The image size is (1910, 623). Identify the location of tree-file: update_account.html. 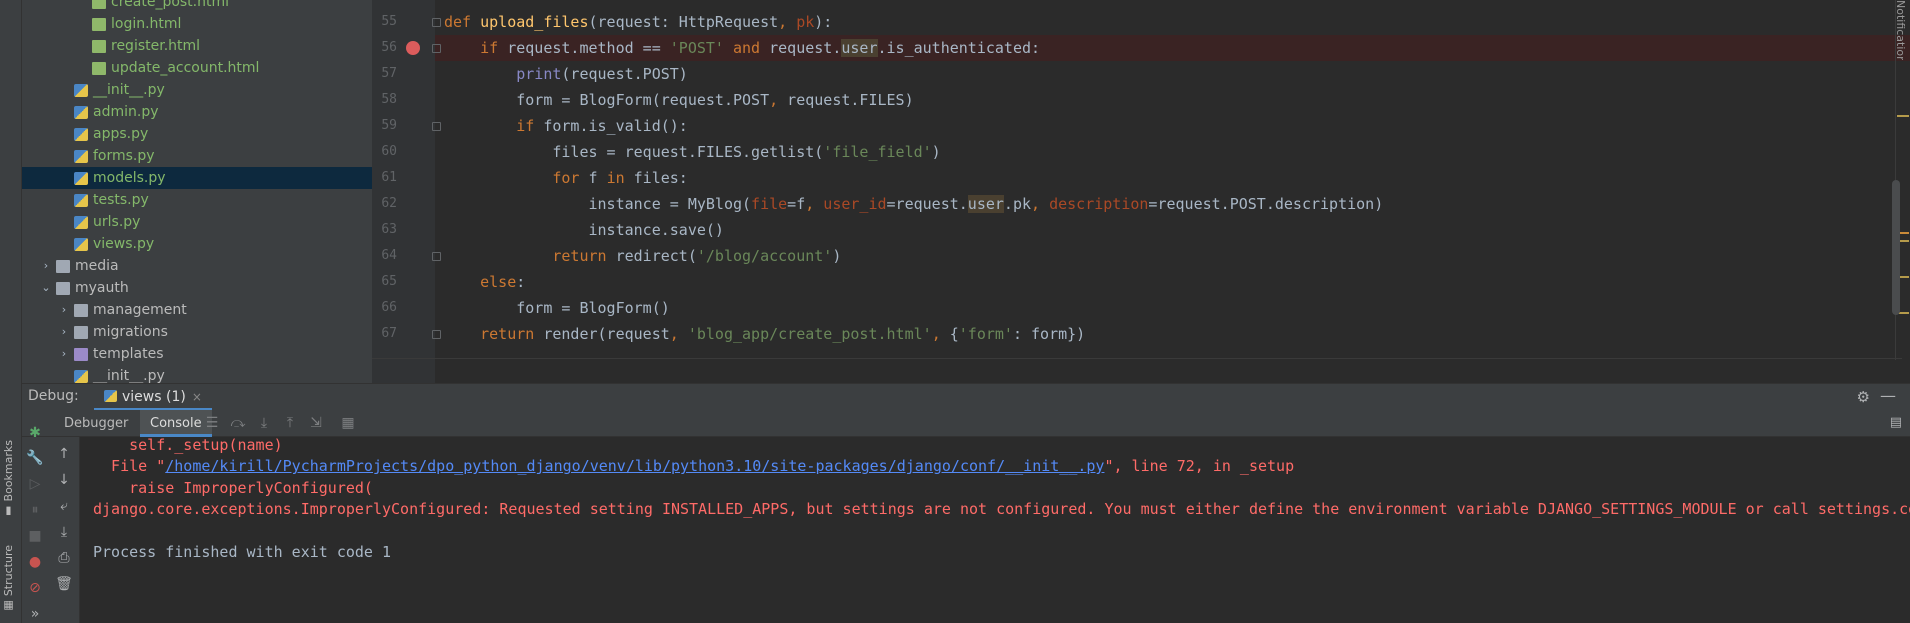
(197, 68).